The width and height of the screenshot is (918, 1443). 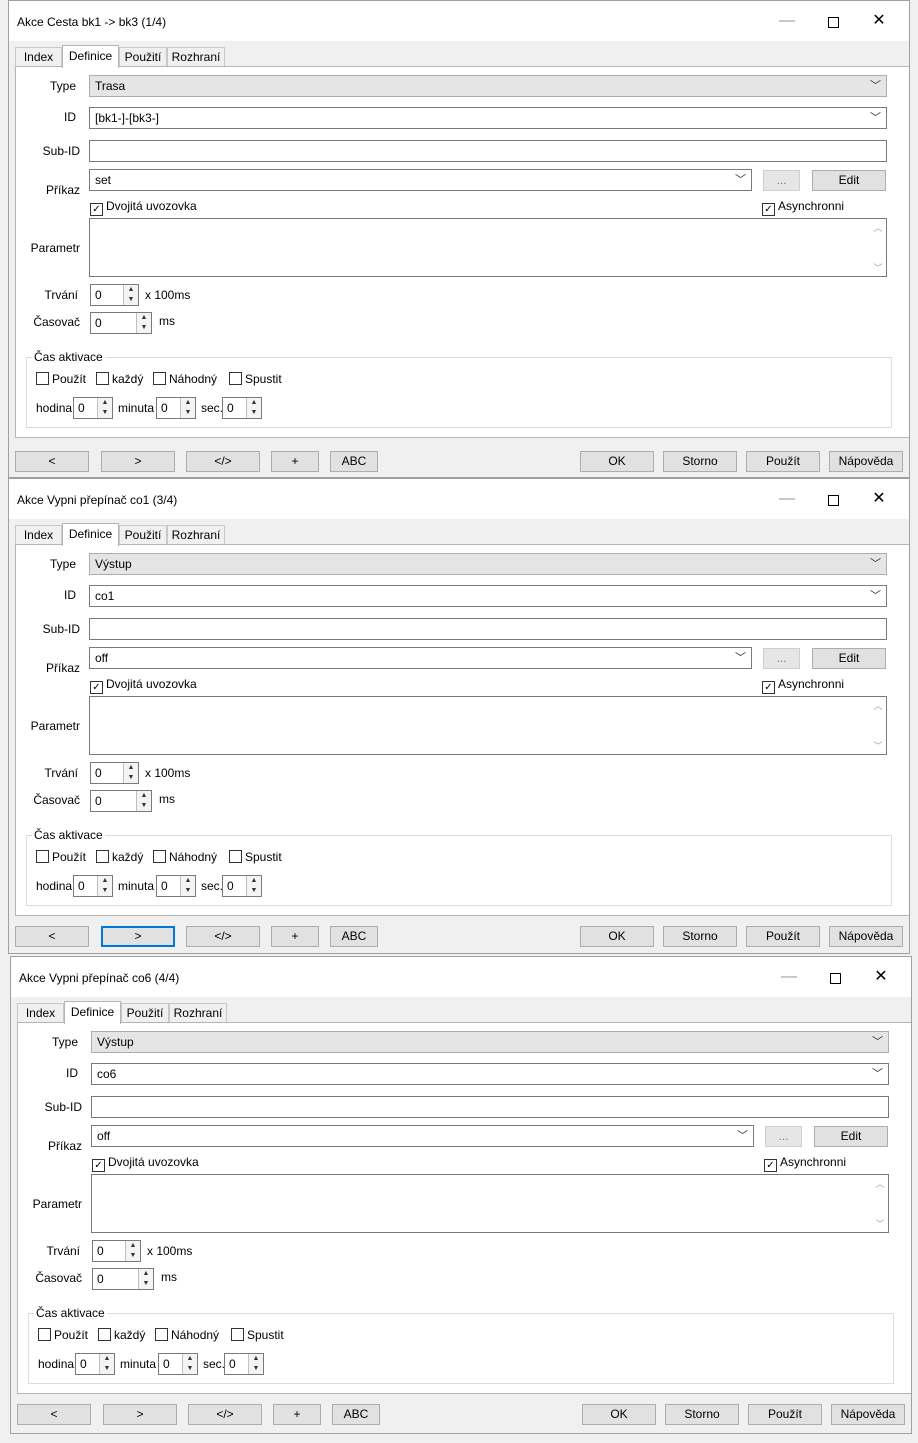 I want to click on spustit-checkbox: Spustit, so click(x=255, y=379).